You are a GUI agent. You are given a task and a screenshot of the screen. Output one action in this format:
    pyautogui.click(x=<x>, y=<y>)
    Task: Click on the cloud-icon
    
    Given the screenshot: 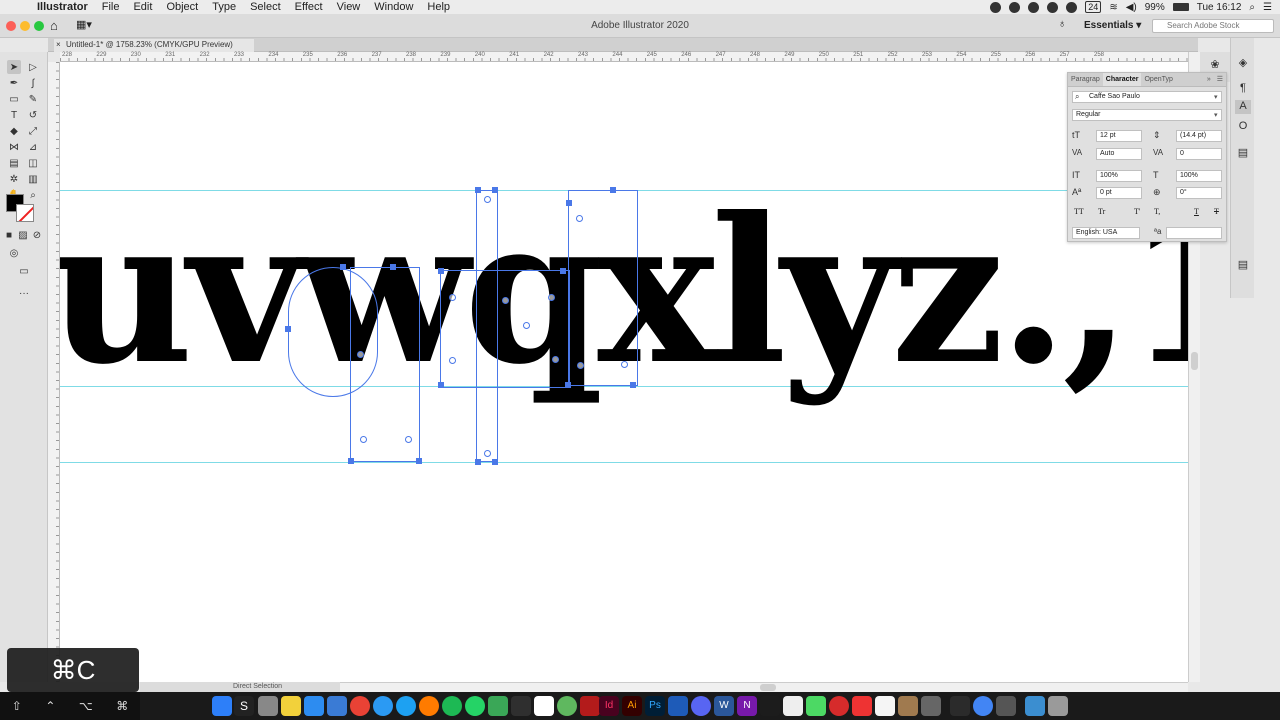 What is the action you would take?
    pyautogui.click(x=1034, y=7)
    